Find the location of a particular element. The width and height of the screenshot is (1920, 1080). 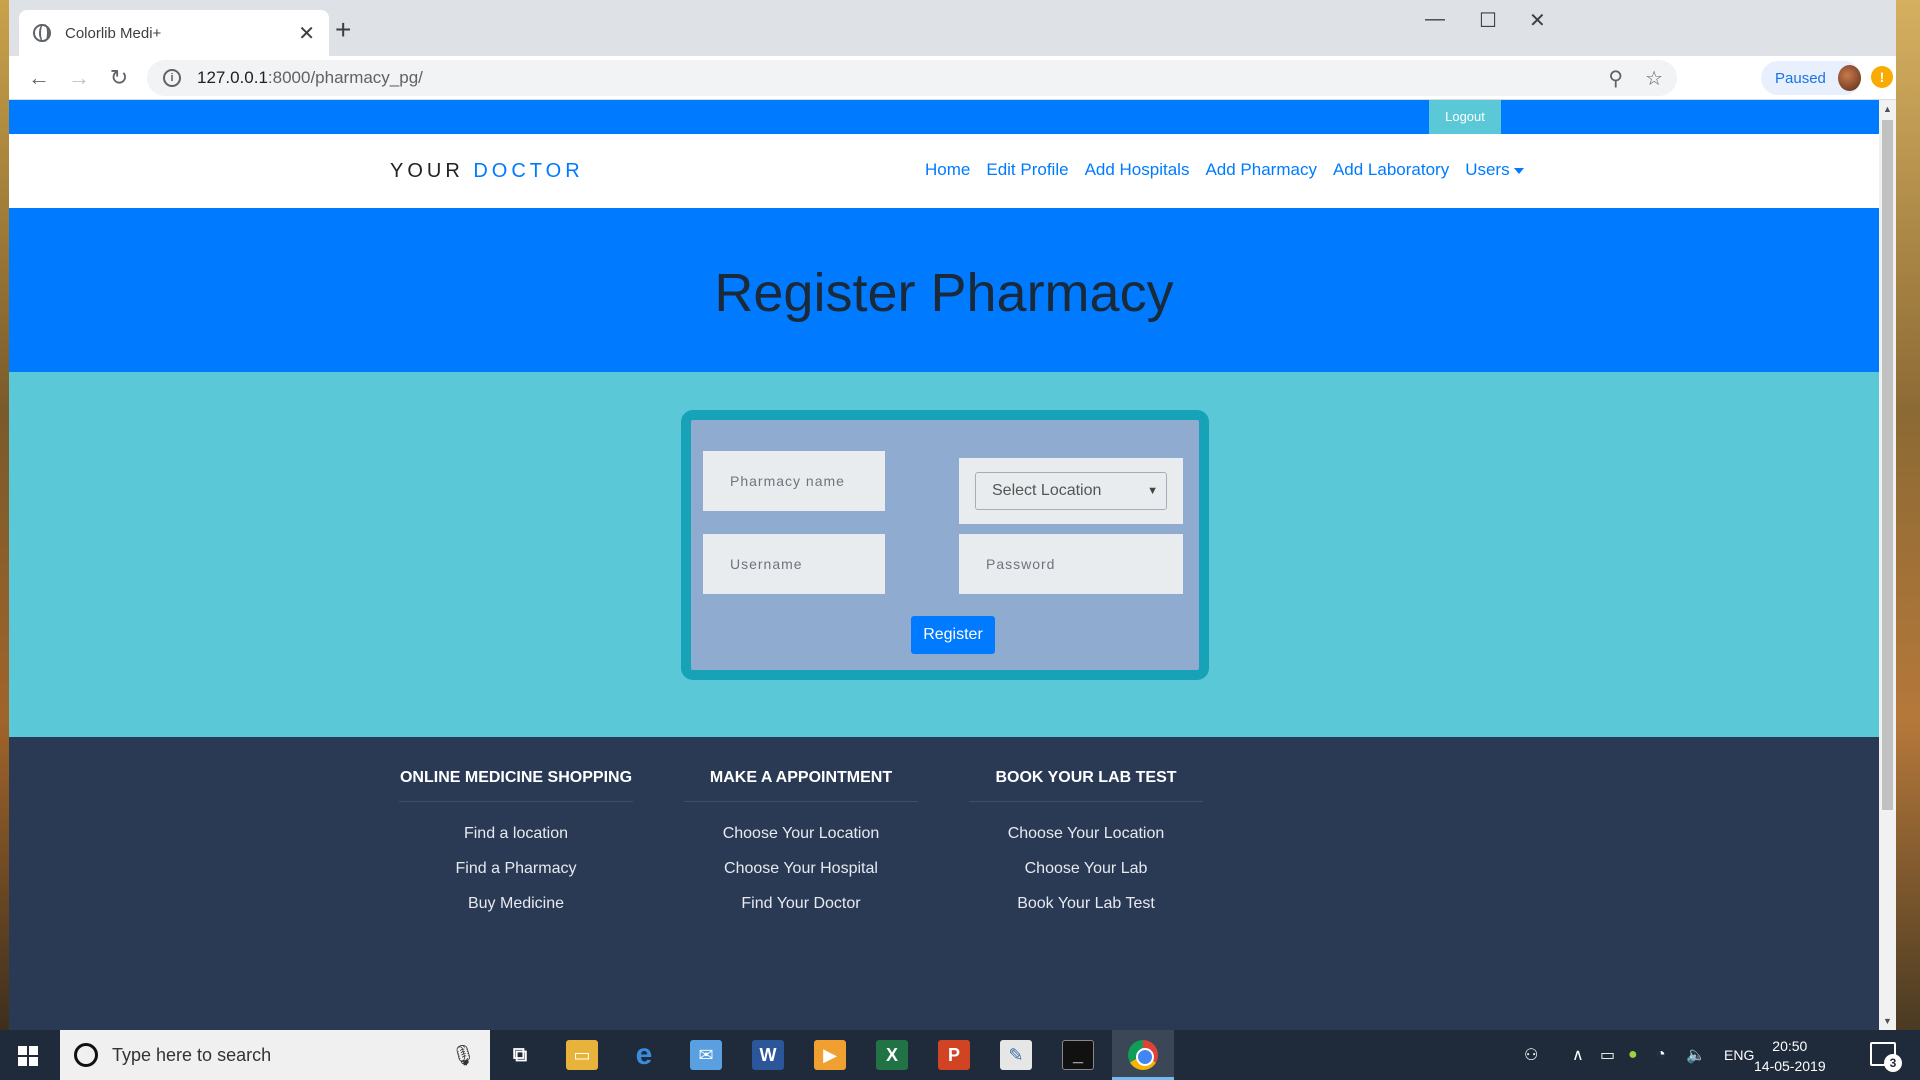

notifications-icon: 3 is located at coordinates (1886, 1057).